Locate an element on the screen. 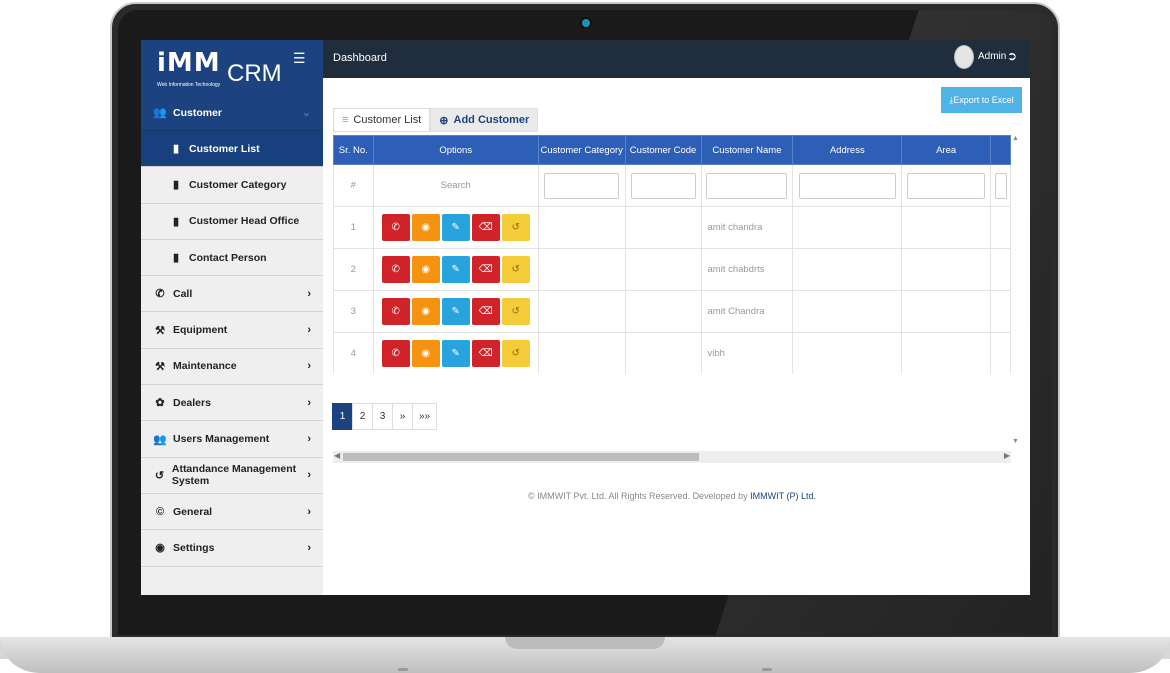  row-sr: 3 is located at coordinates (353, 311).